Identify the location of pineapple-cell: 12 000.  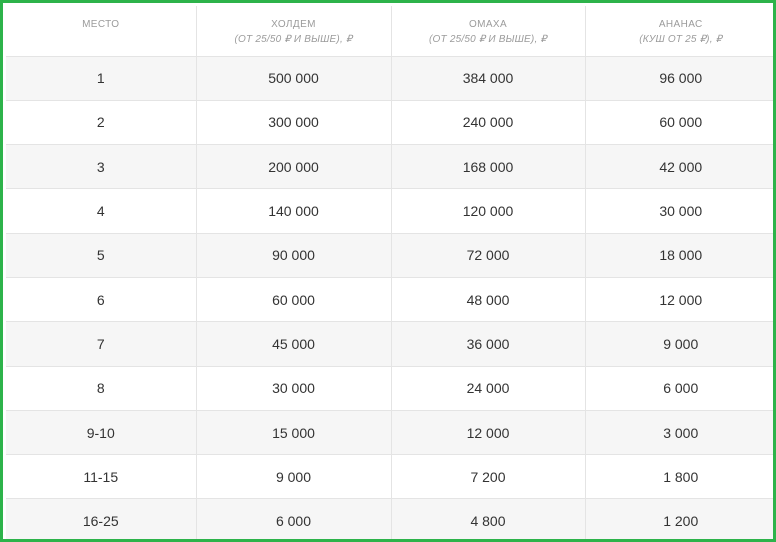
(678, 300).